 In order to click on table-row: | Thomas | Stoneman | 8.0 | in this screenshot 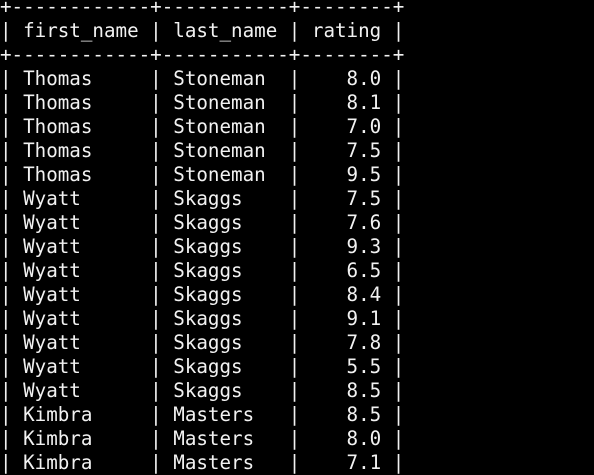, I will do `click(202, 78)`.